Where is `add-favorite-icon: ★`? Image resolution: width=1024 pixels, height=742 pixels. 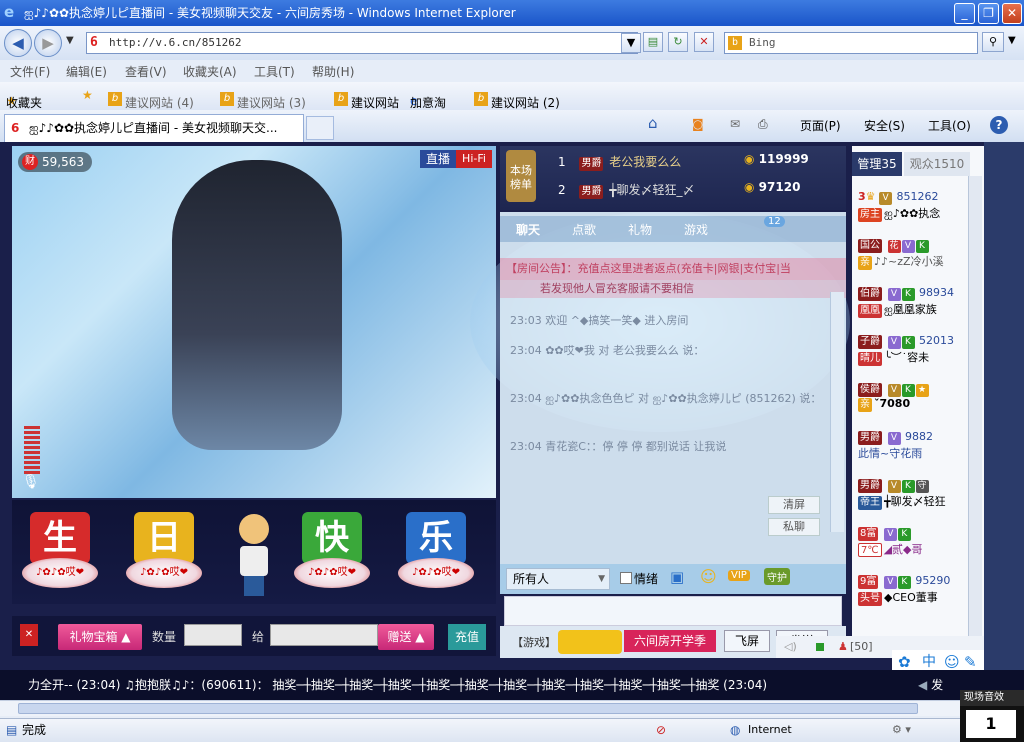
add-favorite-icon: ★ is located at coordinates (87, 95).